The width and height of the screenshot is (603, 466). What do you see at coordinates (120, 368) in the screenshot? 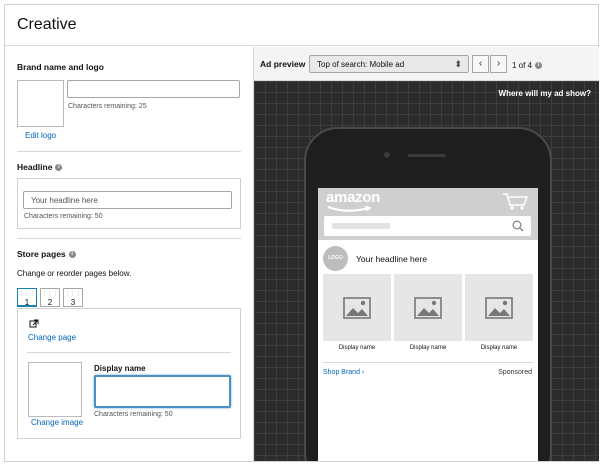
I see `display-name-label: Display name` at bounding box center [120, 368].